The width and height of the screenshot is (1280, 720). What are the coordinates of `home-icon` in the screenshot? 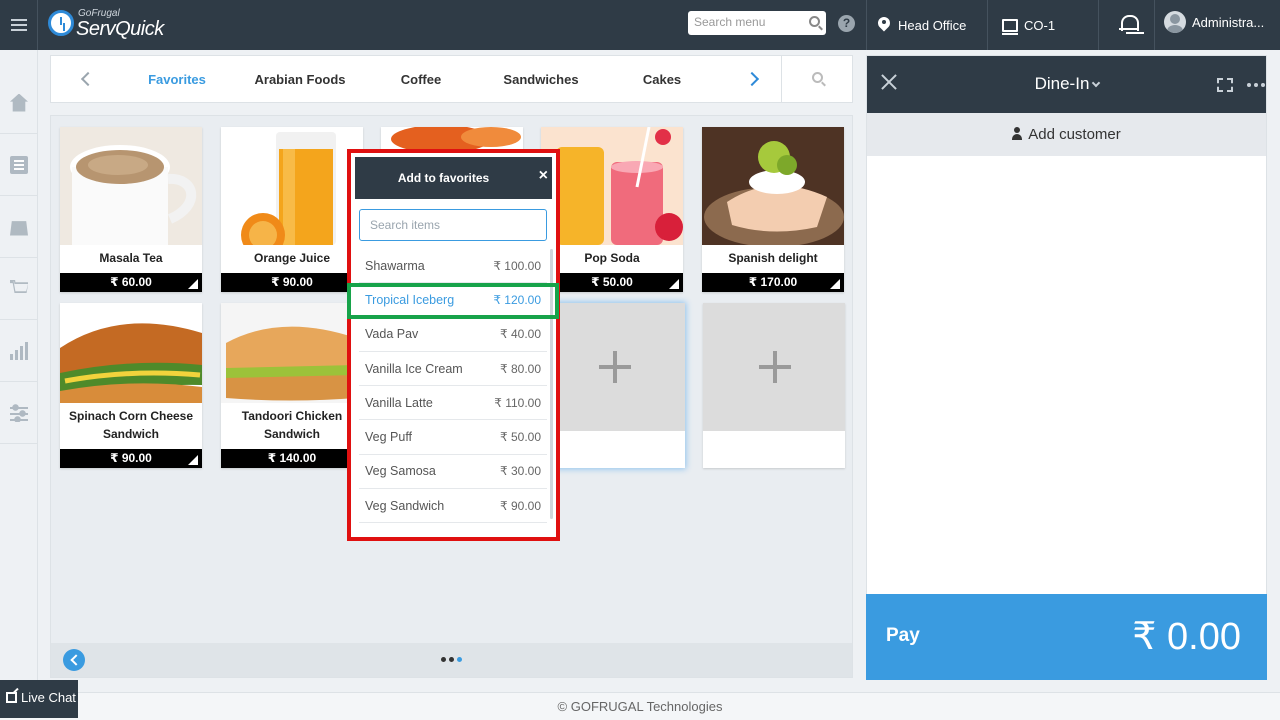 It's located at (19, 102).